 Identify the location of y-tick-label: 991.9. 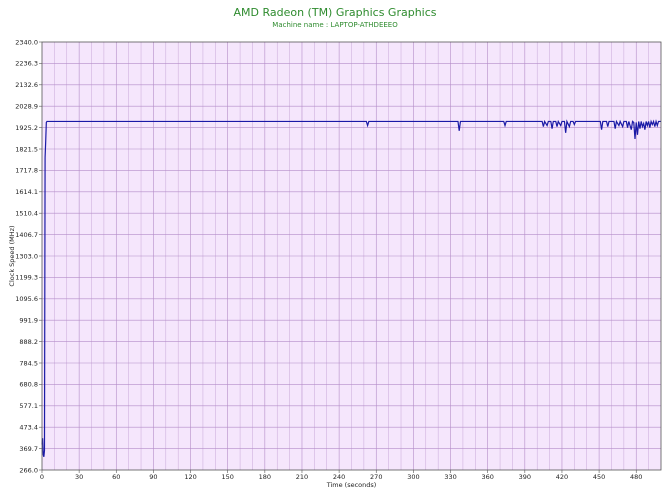
(28, 321).